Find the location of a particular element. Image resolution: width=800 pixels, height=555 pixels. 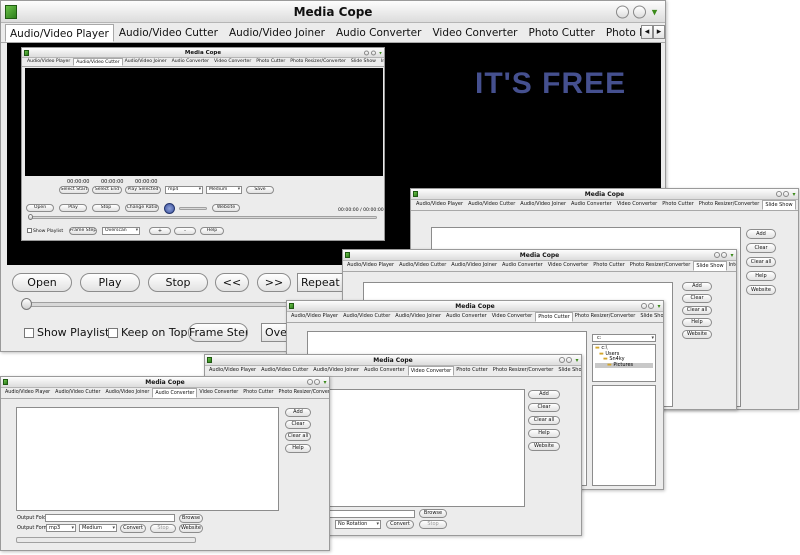

slideshow-tab-audio-converter: Audio Converter is located at coordinates (592, 205).